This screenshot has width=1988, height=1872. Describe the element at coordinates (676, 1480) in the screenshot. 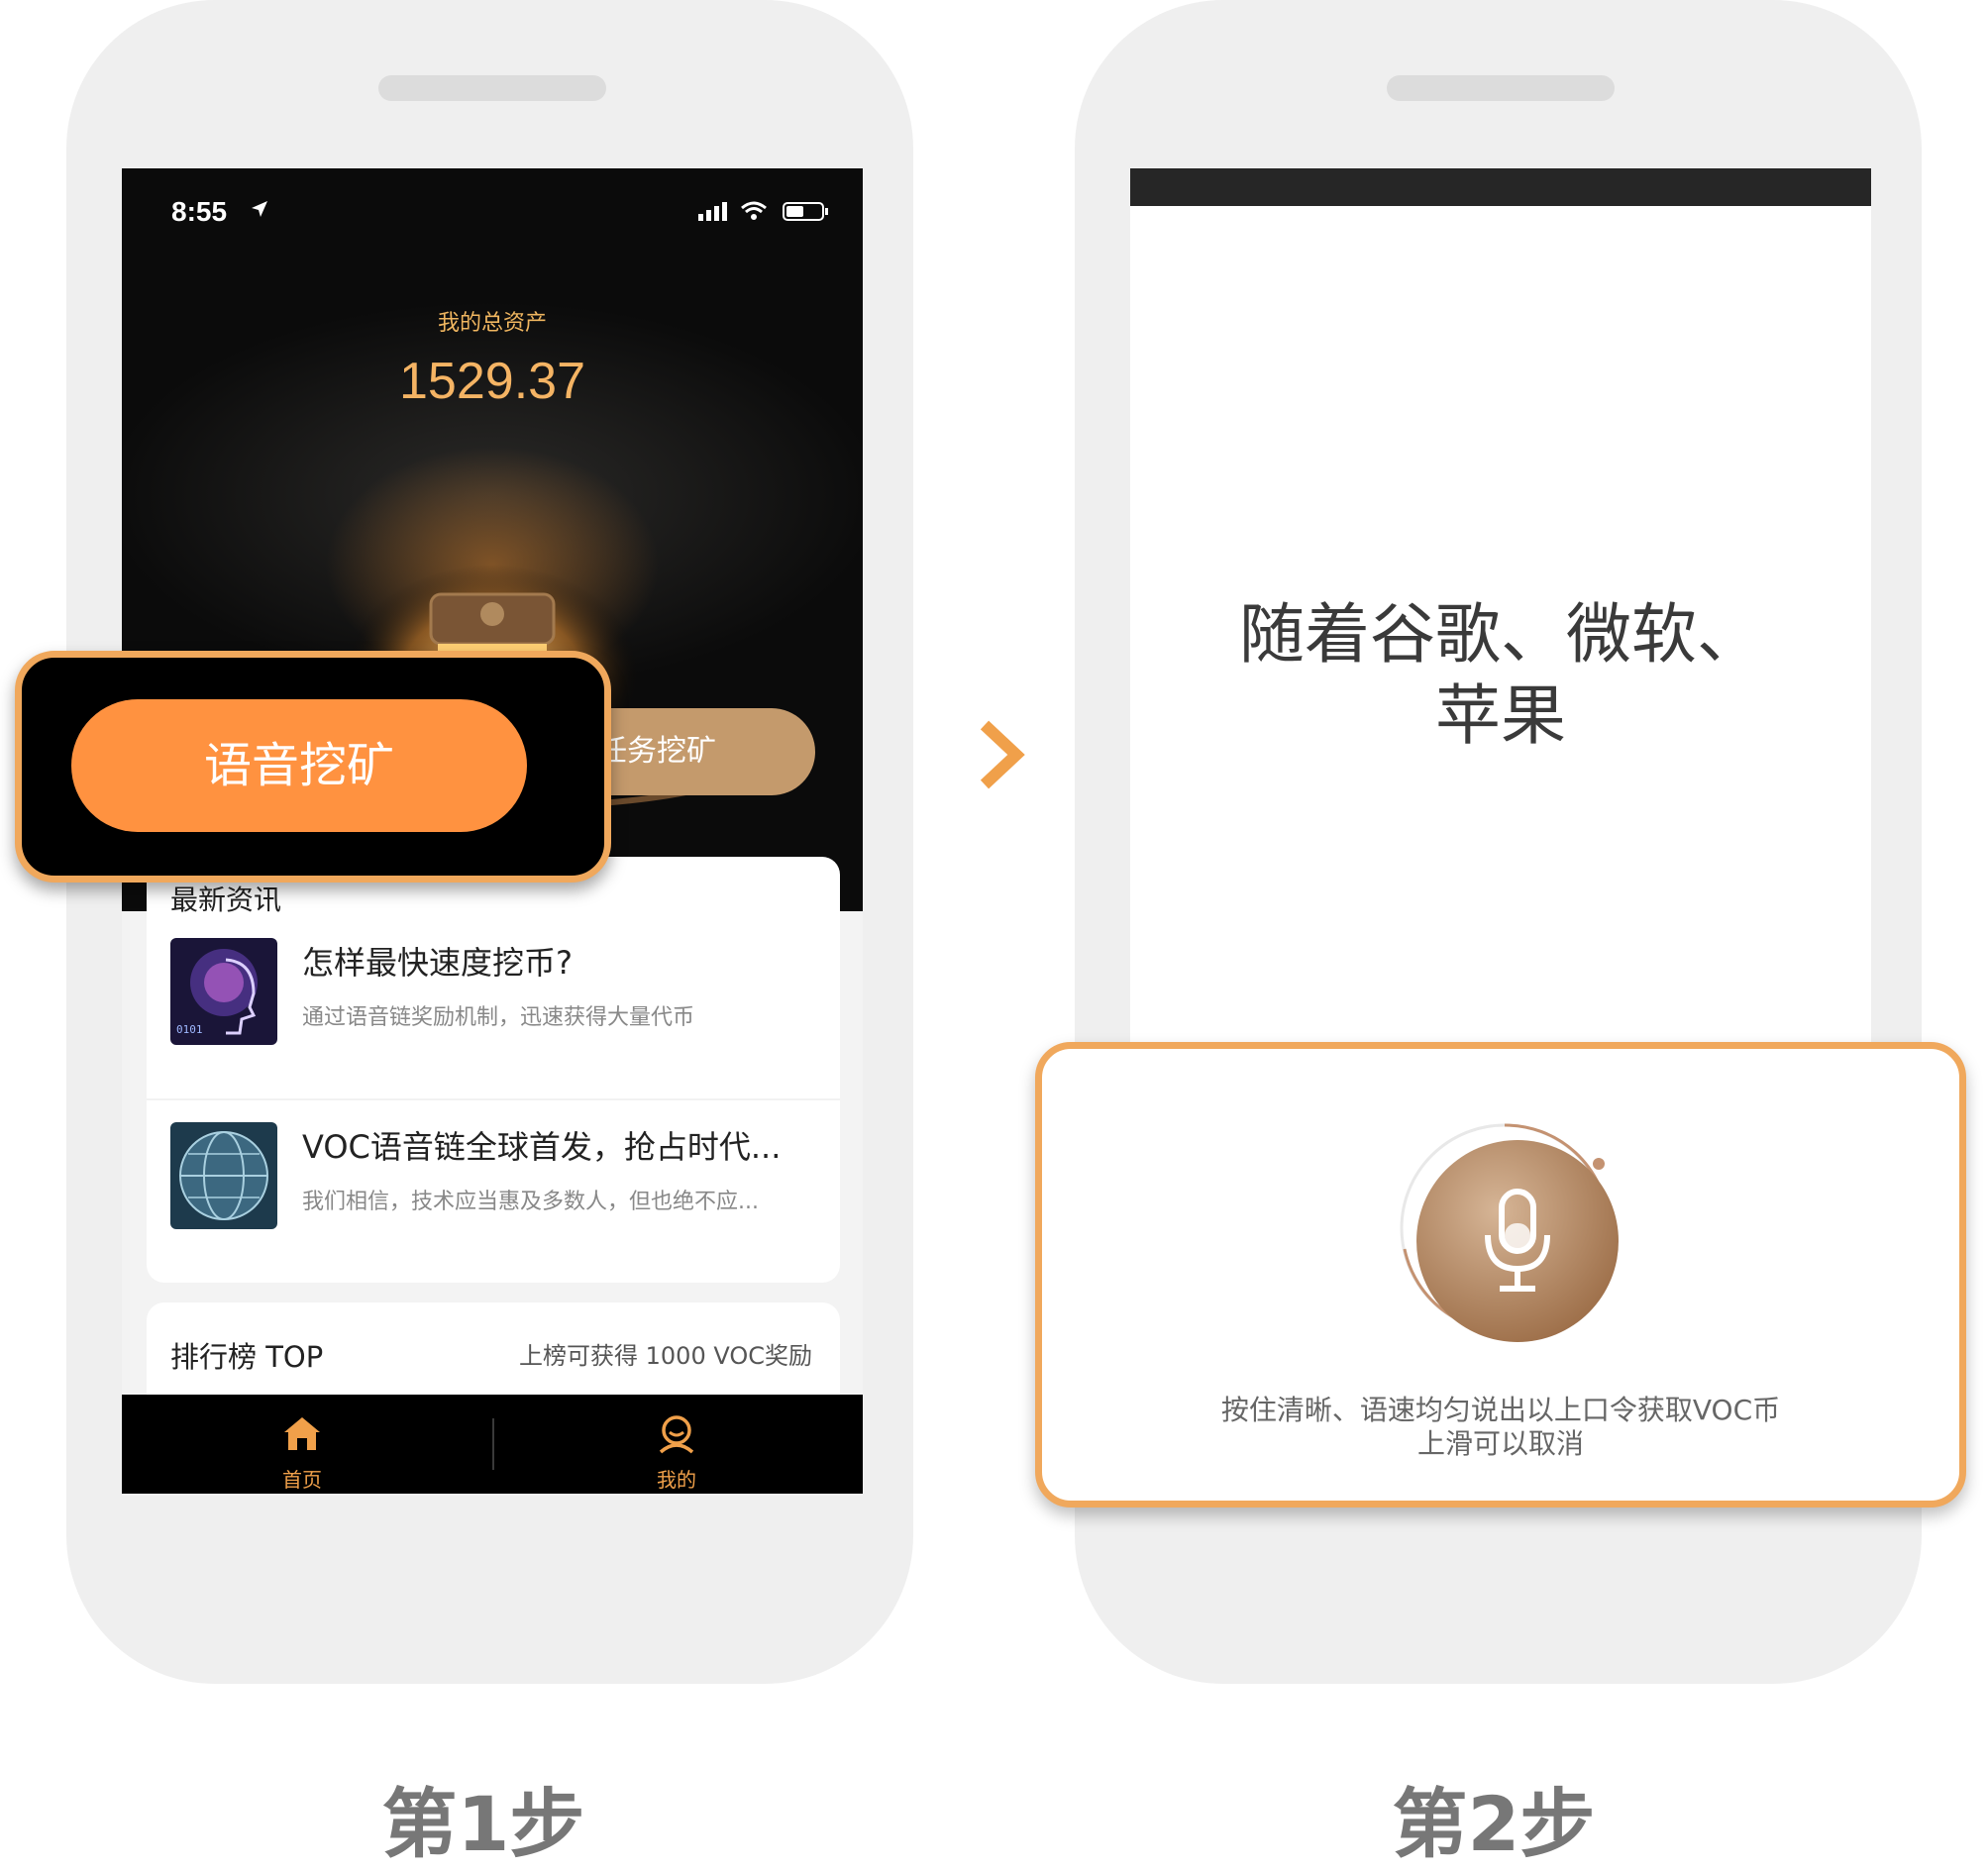

I see `tab-mine-label: 我的` at that location.